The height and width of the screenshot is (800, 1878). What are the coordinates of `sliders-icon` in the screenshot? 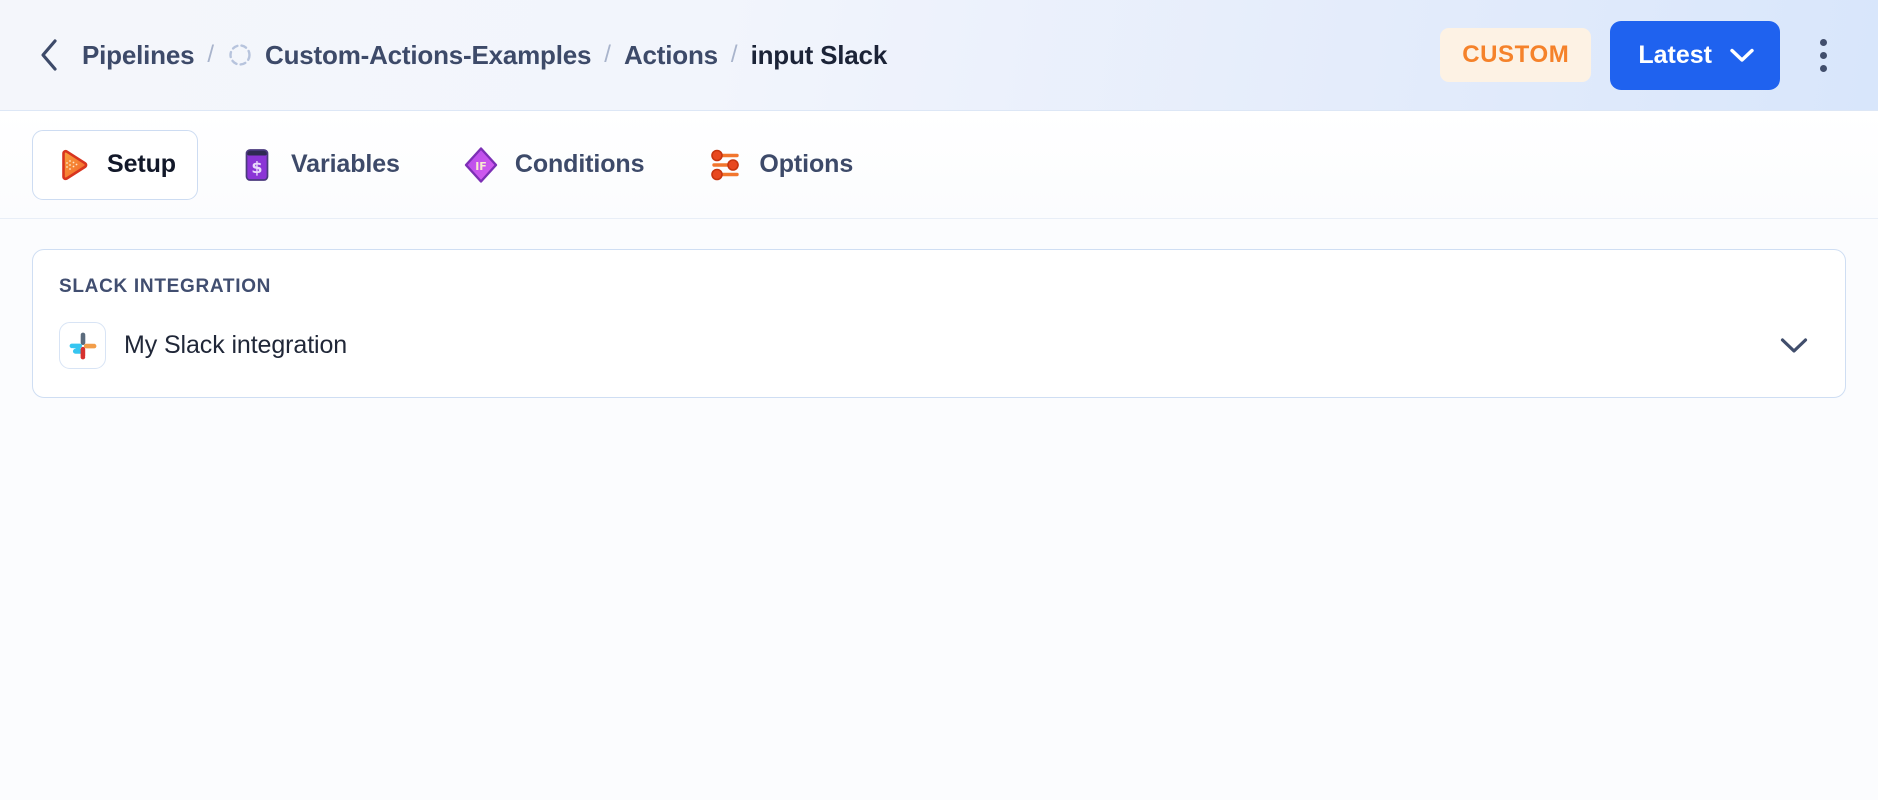 It's located at (725, 165).